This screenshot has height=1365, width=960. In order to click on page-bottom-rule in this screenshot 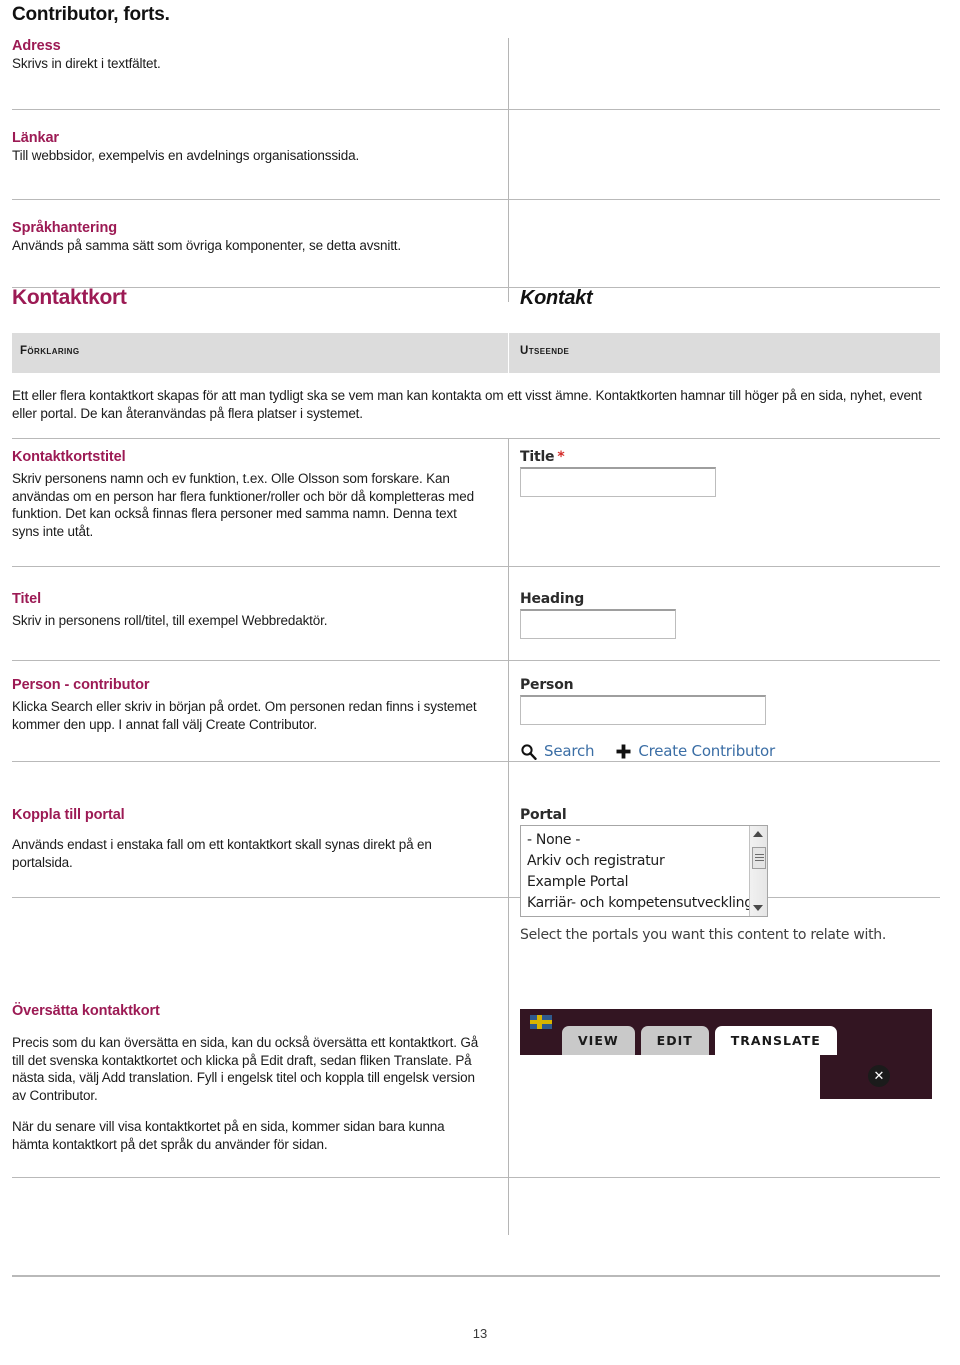, I will do `click(476, 1276)`.